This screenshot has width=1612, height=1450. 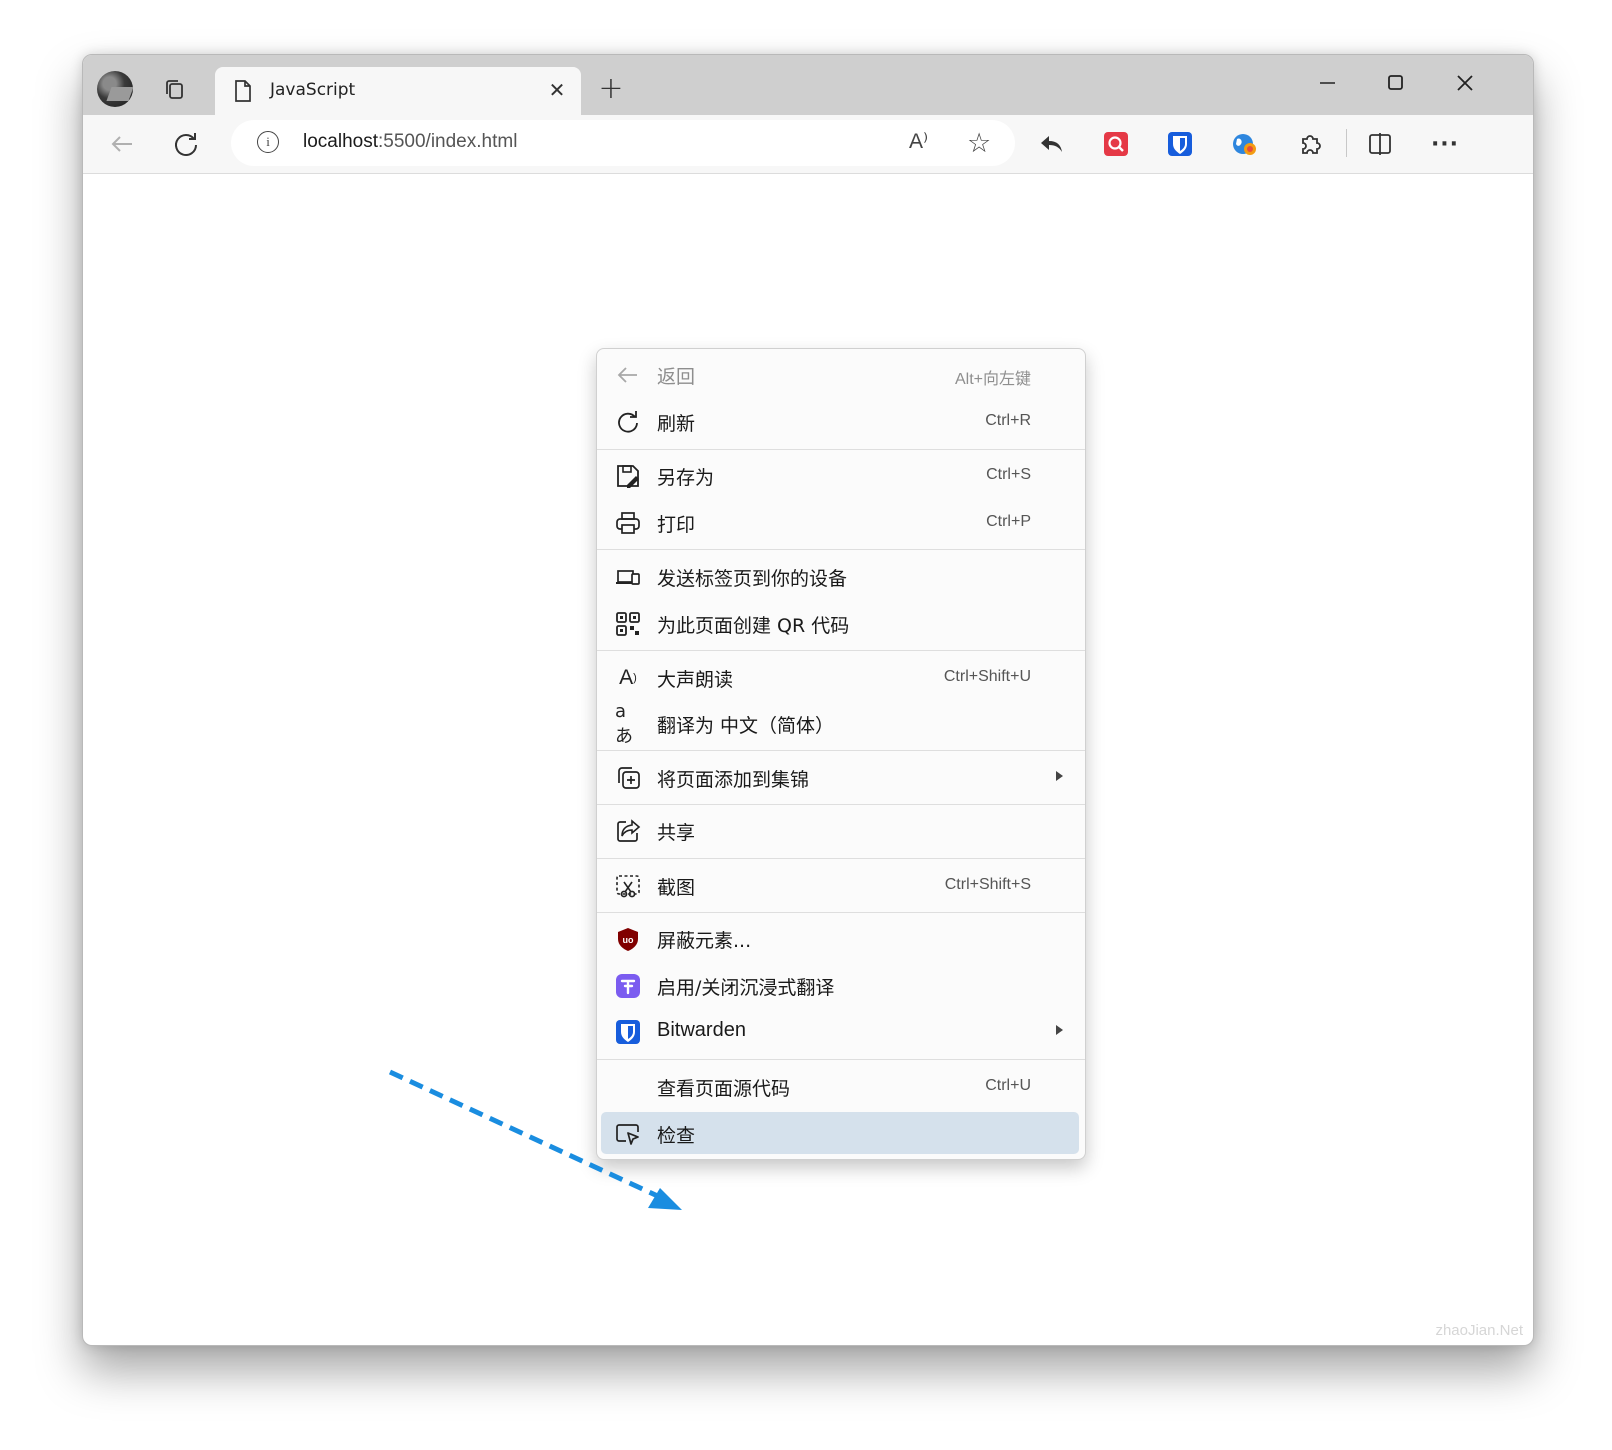 What do you see at coordinates (398, 91) in the screenshot?
I see `tab-active: JavaScript ✕` at bounding box center [398, 91].